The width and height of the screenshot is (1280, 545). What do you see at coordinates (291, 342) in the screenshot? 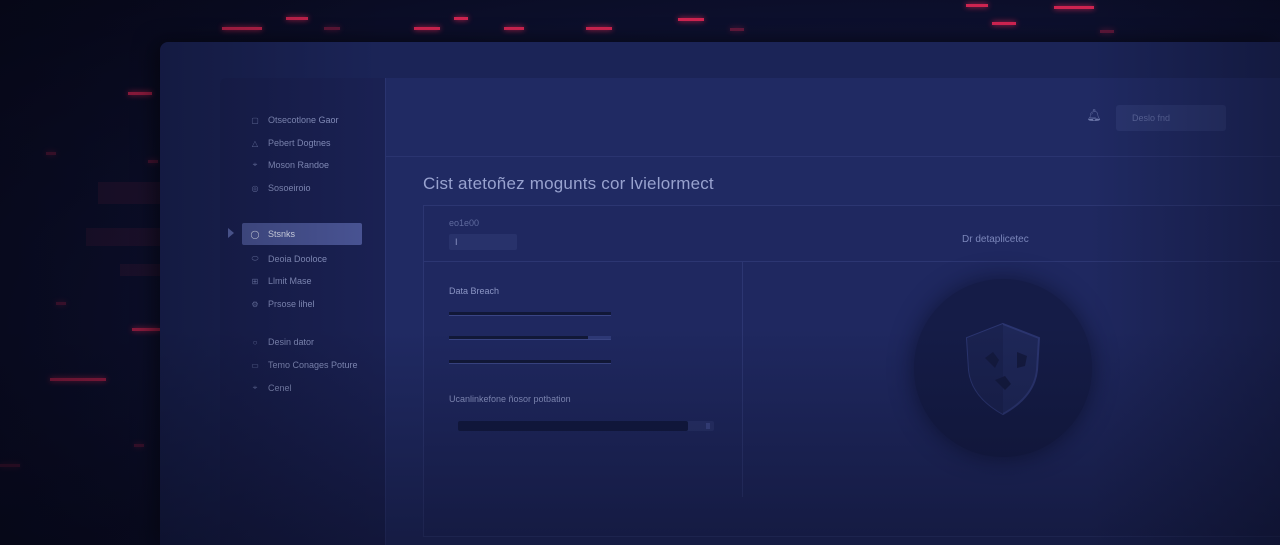
I see `sidebar-item-label: Desin dator` at bounding box center [291, 342].